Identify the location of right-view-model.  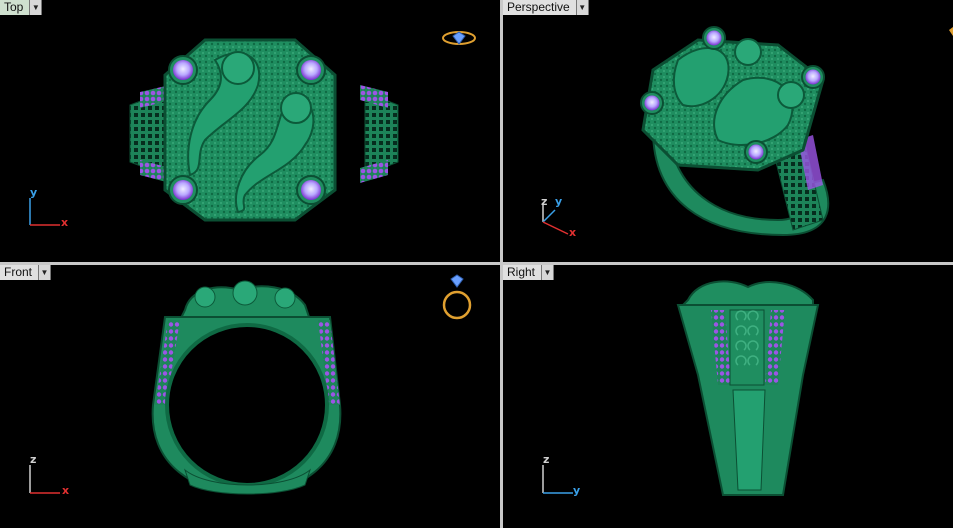
(681, 388).